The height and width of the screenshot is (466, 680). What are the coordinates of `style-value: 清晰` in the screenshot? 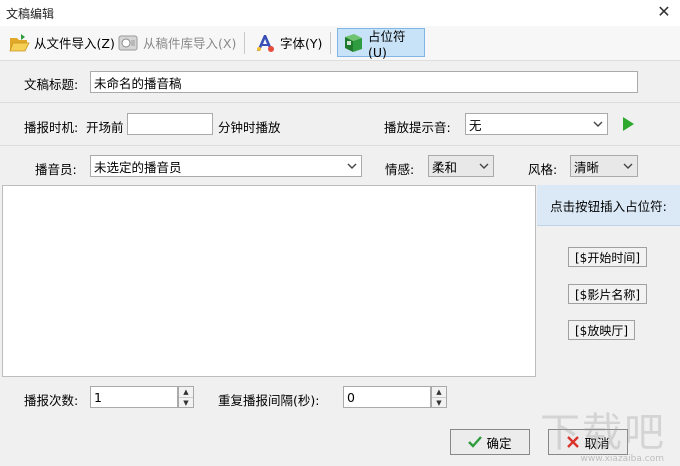 It's located at (587, 167).